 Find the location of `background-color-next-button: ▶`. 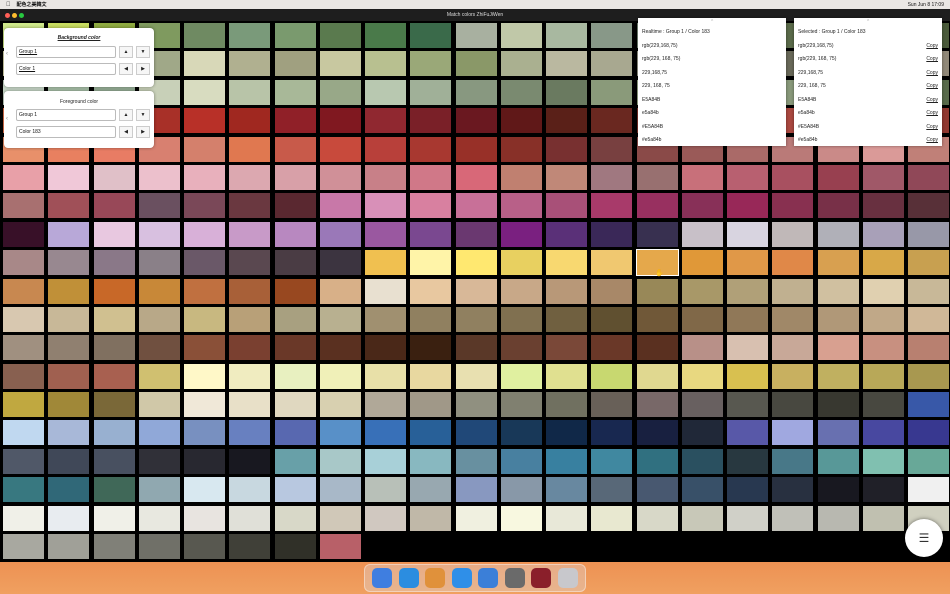

background-color-next-button: ▶ is located at coordinates (143, 69).